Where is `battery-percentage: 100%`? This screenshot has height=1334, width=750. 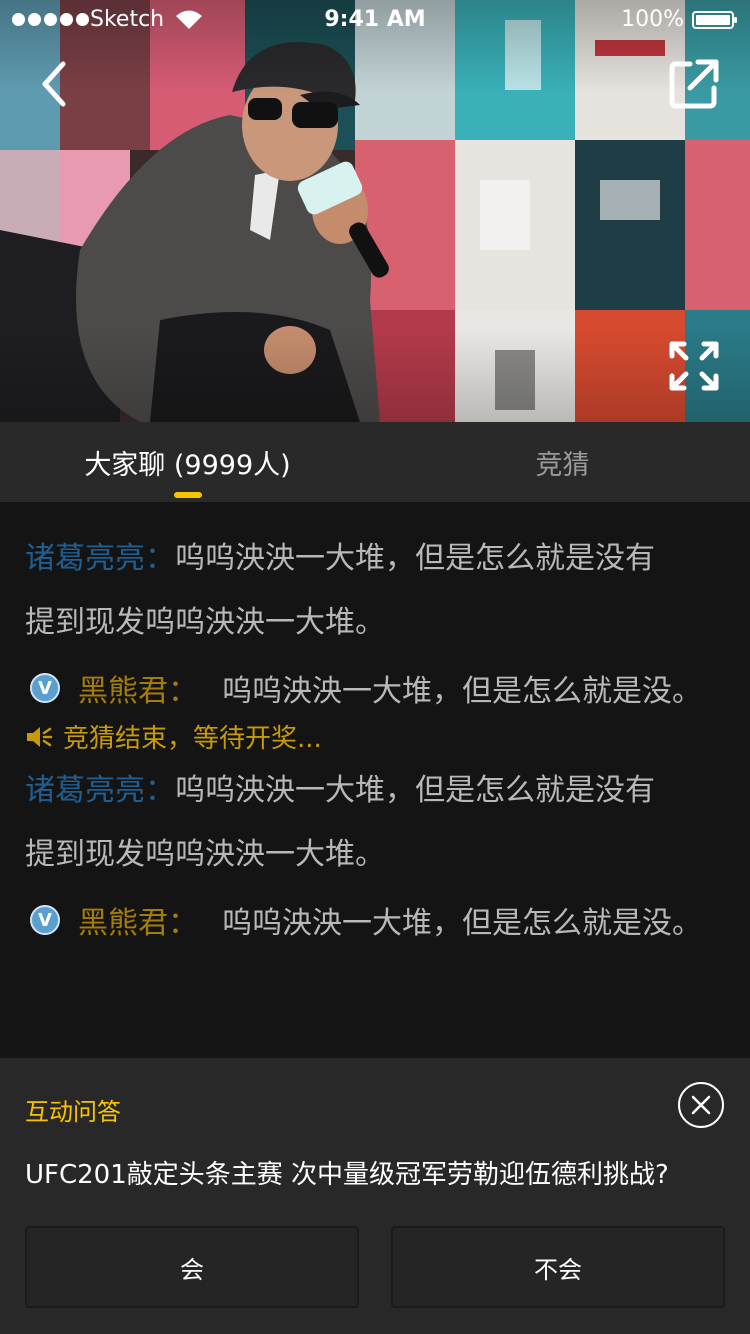
battery-percentage: 100% is located at coordinates (652, 19).